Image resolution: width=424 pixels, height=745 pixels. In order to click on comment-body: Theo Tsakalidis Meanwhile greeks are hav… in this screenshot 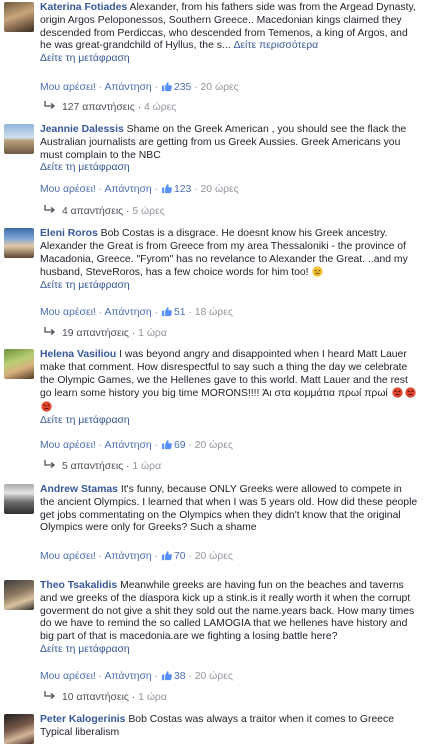, I will do `click(229, 618)`.